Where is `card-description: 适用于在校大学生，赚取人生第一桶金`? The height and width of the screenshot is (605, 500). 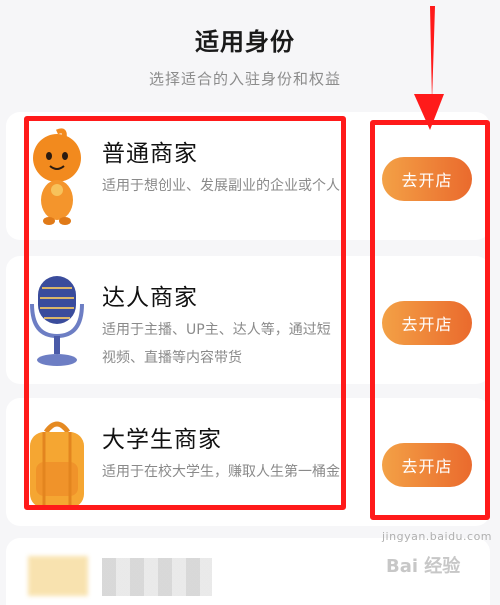
card-description: 适用于在校大学生，赚取人生第一桶金 is located at coordinates (221, 472).